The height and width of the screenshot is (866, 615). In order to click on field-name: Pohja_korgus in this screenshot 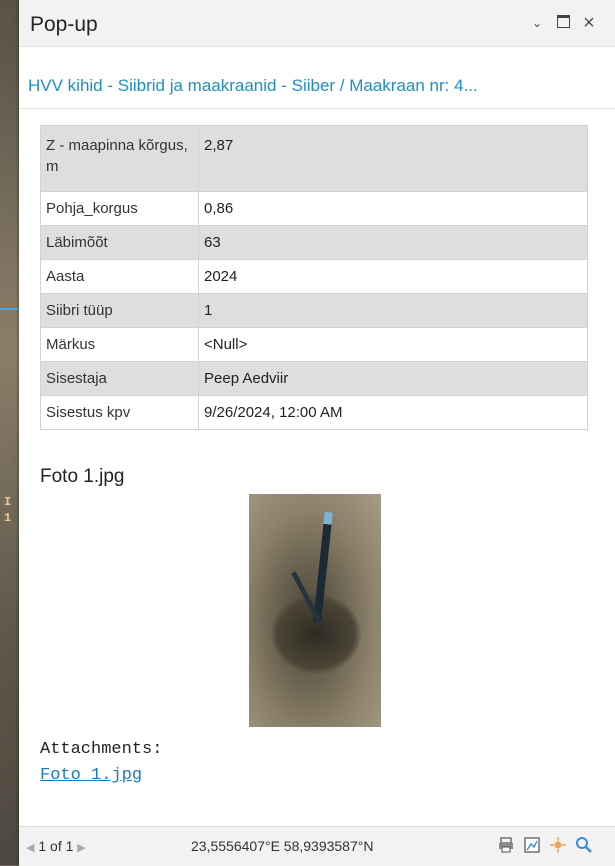, I will do `click(119, 208)`.